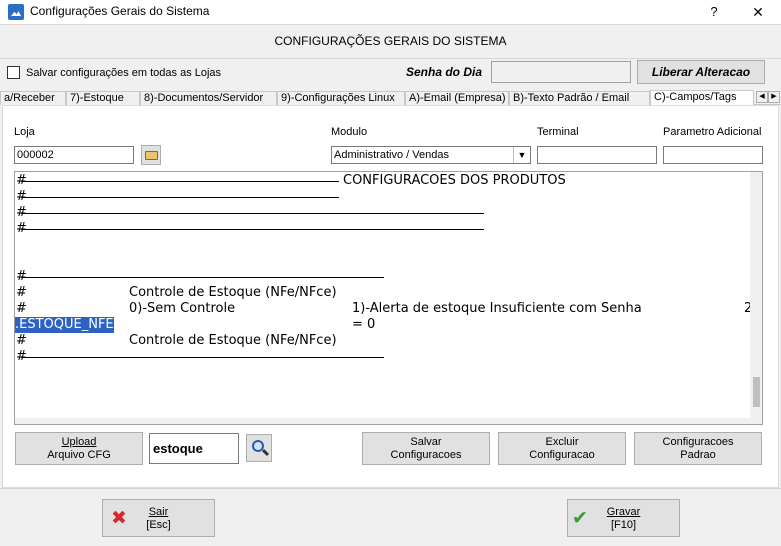  I want to click on salvar-configuracoes-button: Salvar Configuracoes, so click(426, 448).